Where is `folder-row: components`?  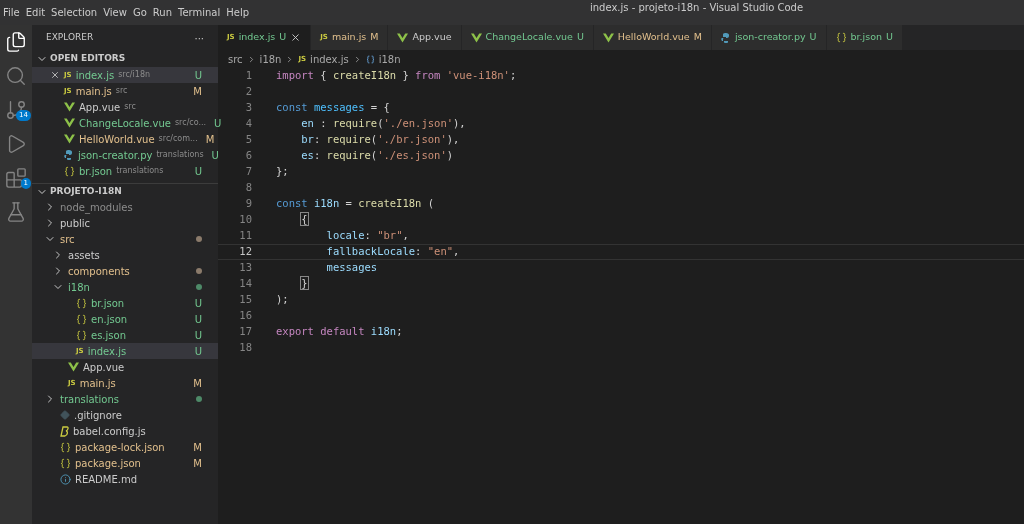
folder-row: components is located at coordinates (125, 271).